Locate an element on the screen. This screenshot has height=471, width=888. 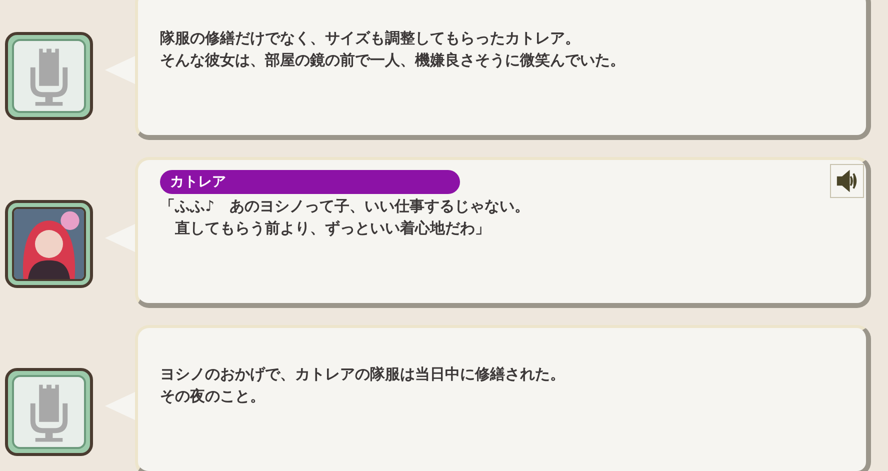
dialogue-line: その夜のこと。 is located at coordinates (213, 396).